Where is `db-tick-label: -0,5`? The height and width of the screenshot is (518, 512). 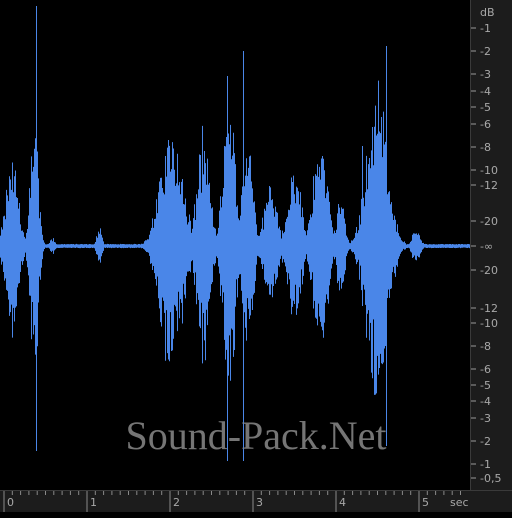
db-tick-label: -0,5 is located at coordinates (490, 478).